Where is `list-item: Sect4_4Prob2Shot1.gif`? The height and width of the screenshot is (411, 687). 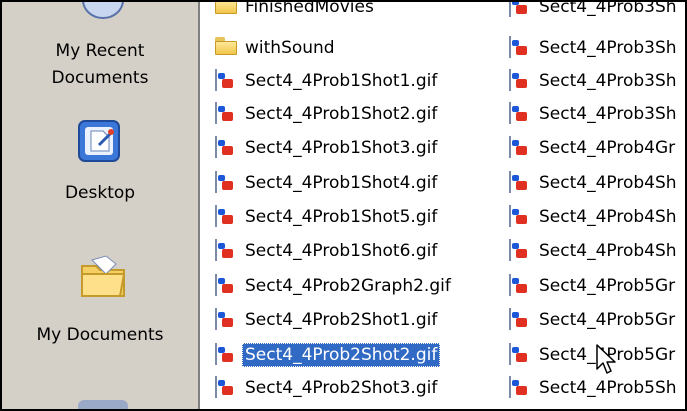
list-item: Sect4_4Prob2Shot1.gif is located at coordinates (356, 320).